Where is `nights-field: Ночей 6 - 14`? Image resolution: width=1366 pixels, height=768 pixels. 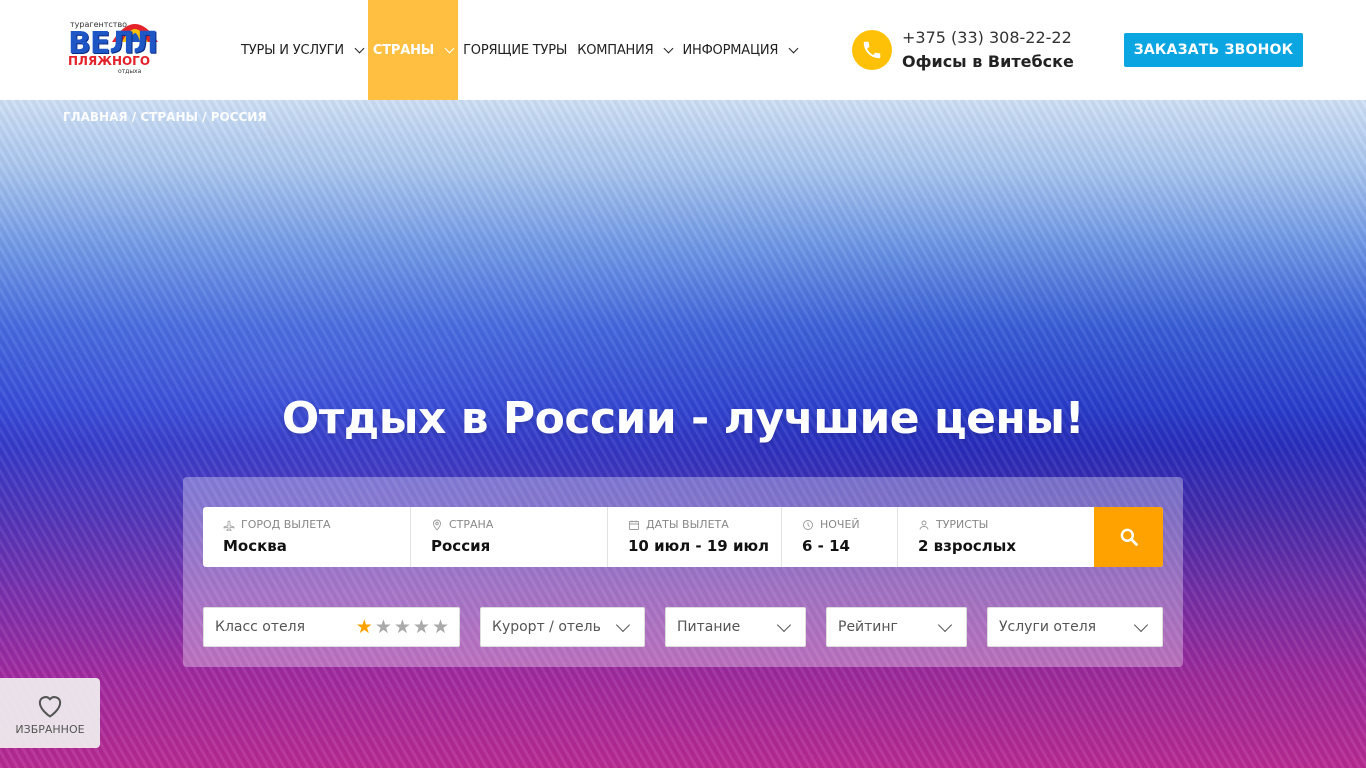
nights-field: Ночей 6 - 14 is located at coordinates (840, 537).